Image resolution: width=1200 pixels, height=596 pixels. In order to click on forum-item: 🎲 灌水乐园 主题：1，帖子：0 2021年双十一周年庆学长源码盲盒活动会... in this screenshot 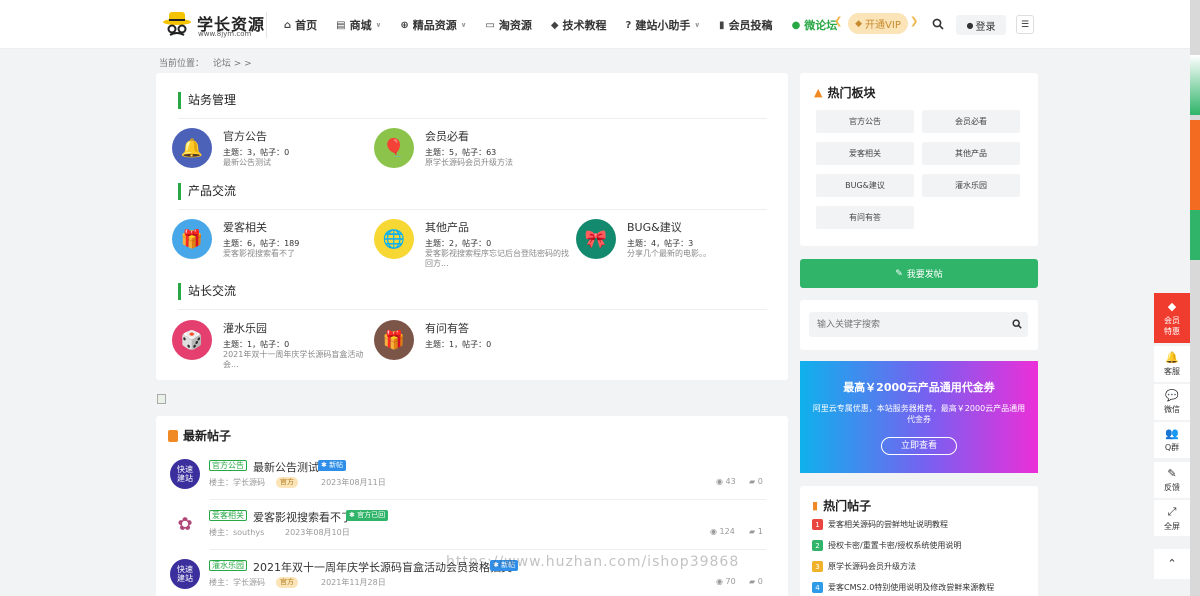, I will do `click(267, 345)`.